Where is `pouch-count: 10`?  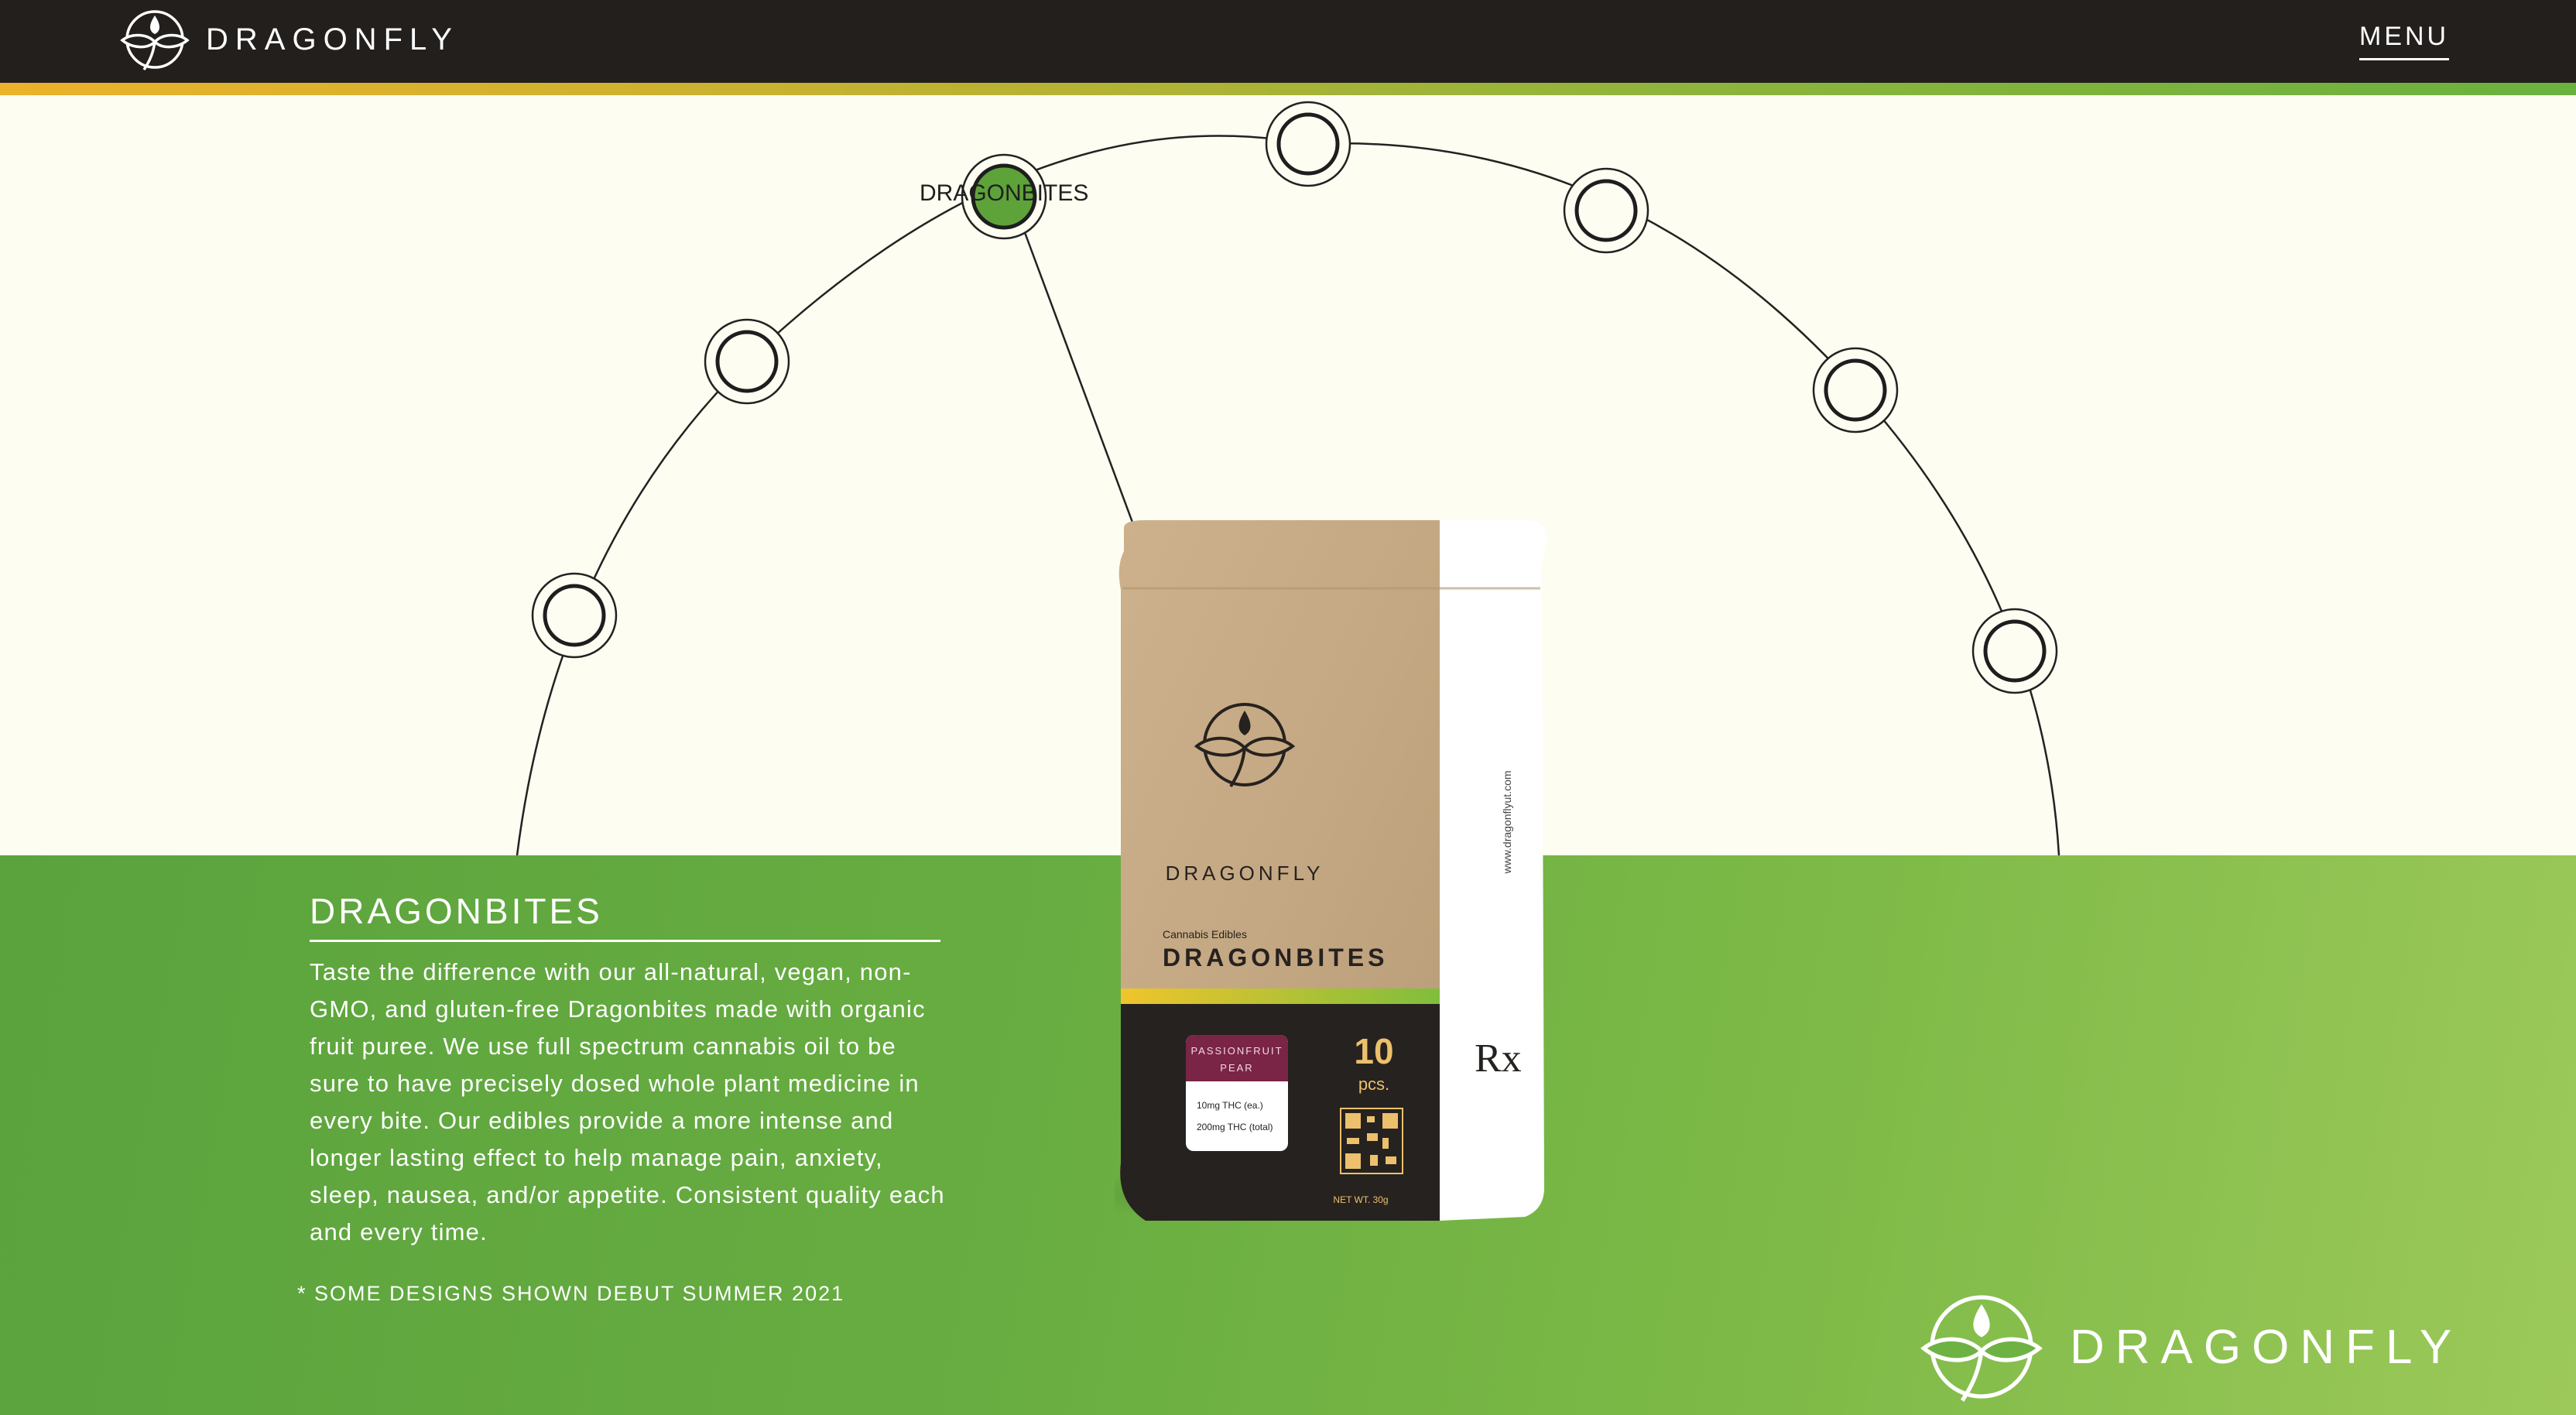
pouch-count: 10 is located at coordinates (1373, 1051).